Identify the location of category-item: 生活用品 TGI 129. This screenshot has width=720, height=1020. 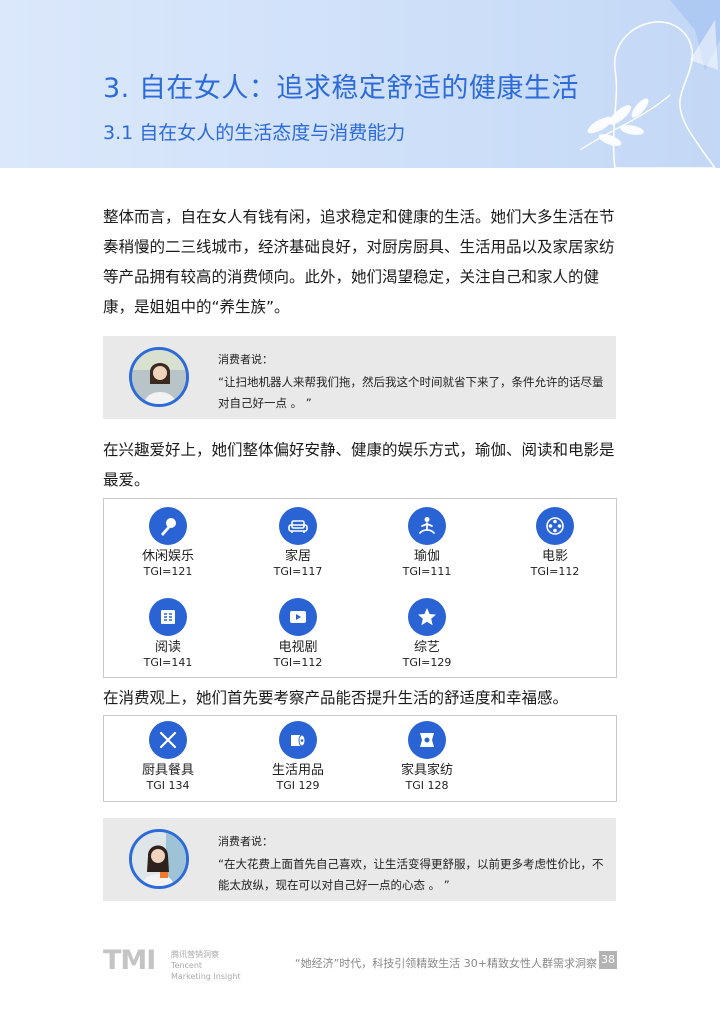
(298, 757).